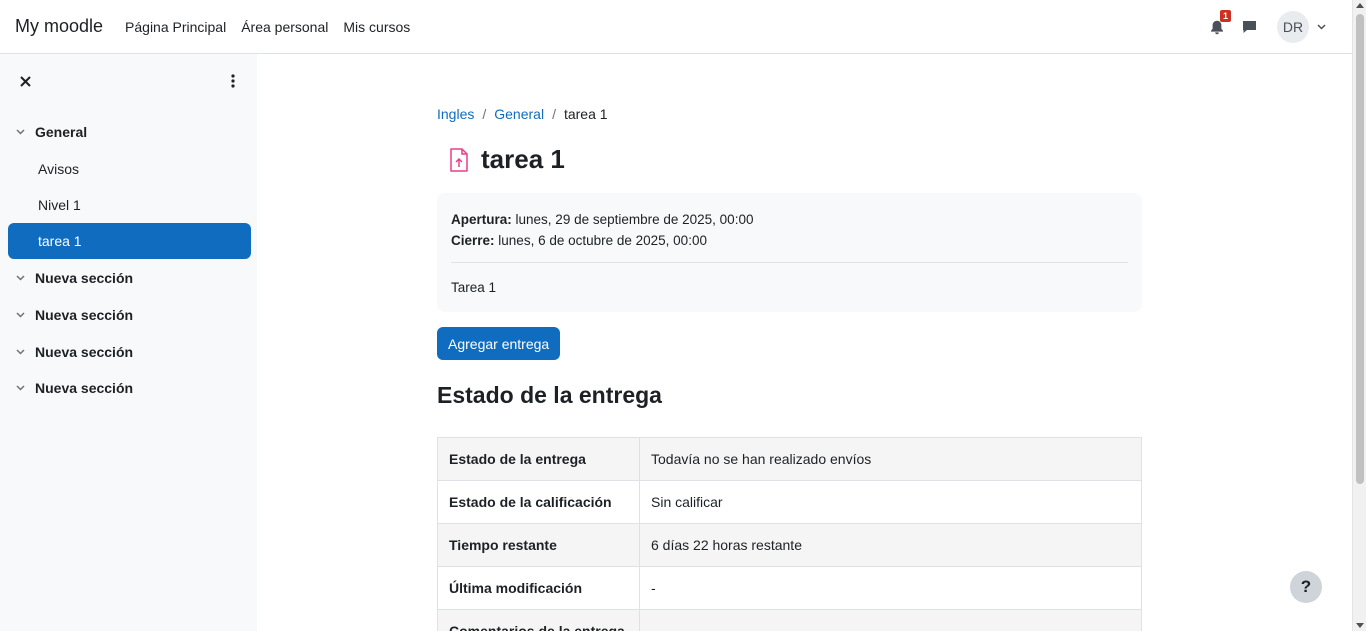  I want to click on closing-date-label: Cierre:, so click(473, 240).